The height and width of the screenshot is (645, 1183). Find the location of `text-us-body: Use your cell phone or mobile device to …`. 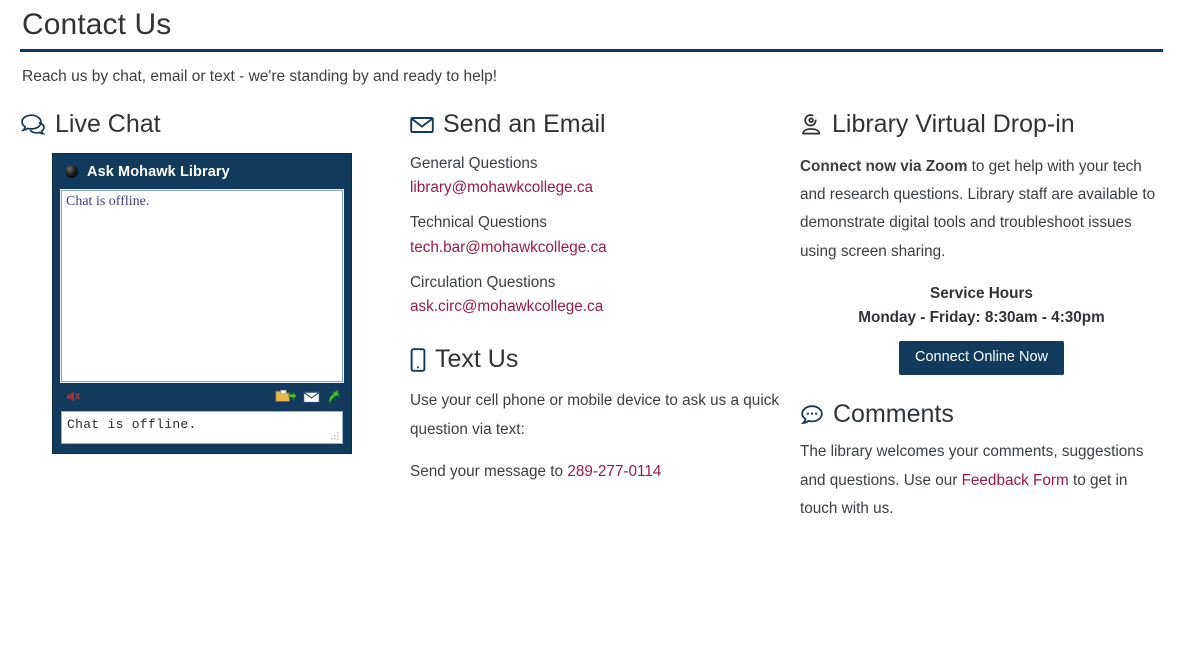

text-us-body: Use your cell phone or mobile device to … is located at coordinates (595, 415).